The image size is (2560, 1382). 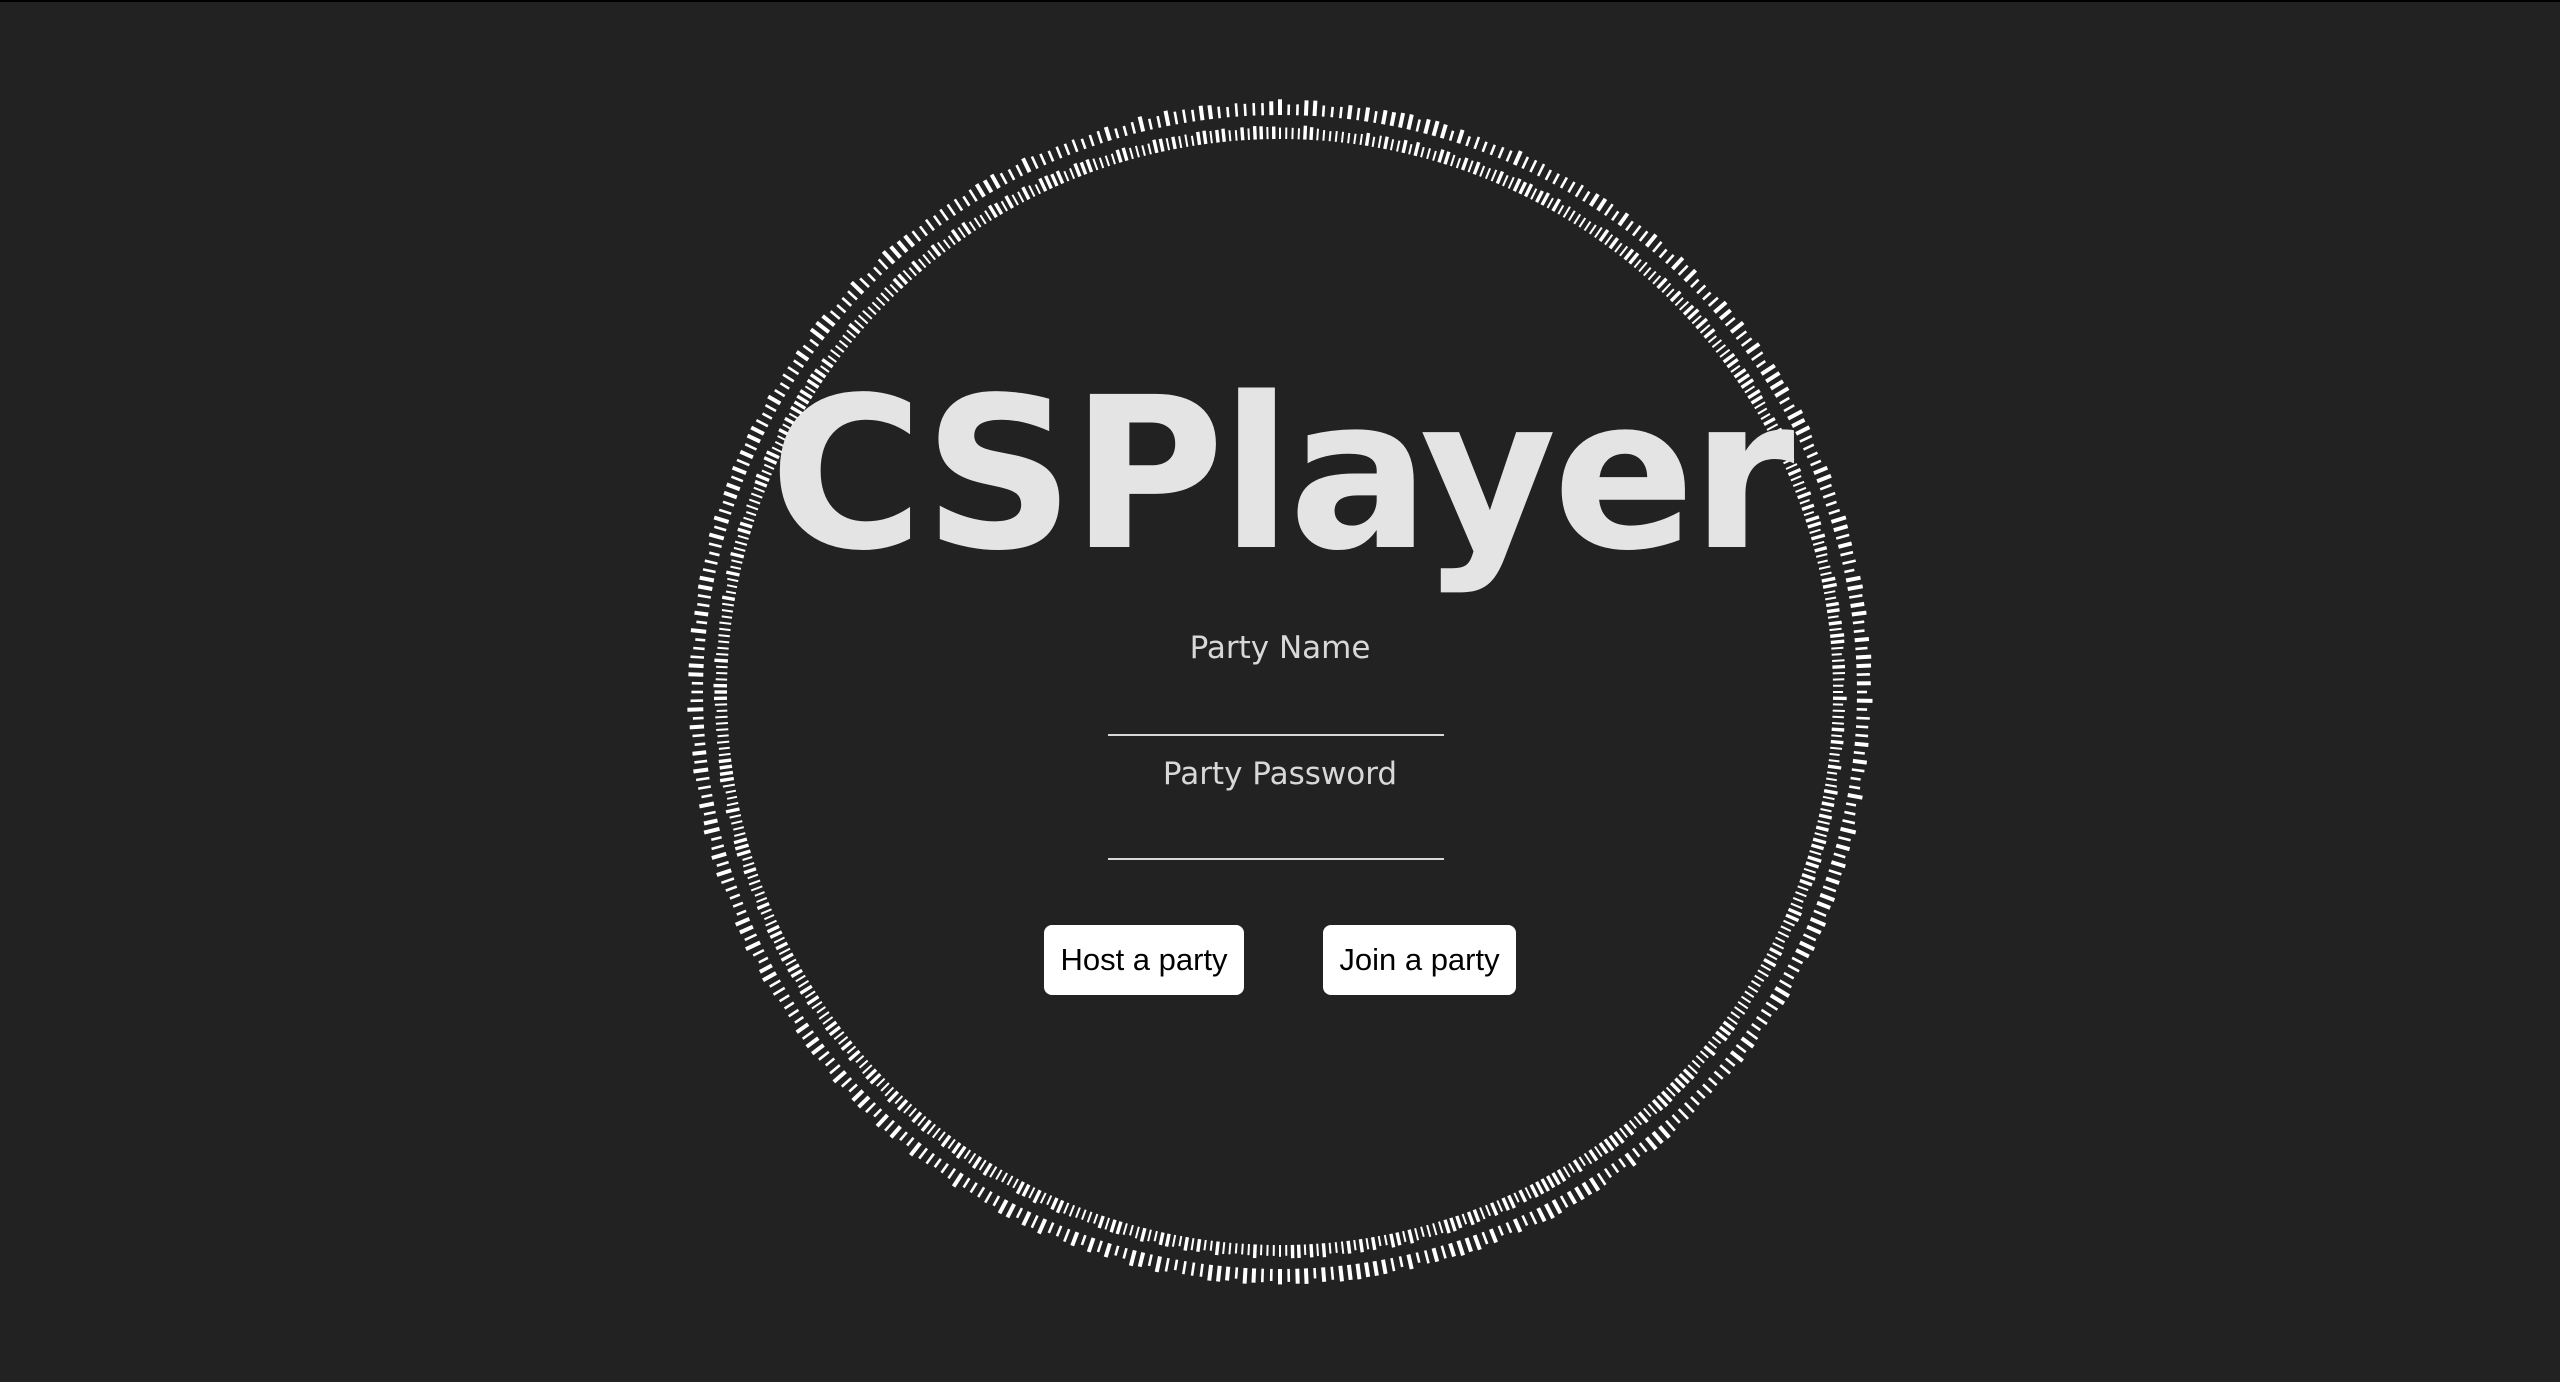 I want to click on host-party-button: Host a party, so click(x=1144, y=960).